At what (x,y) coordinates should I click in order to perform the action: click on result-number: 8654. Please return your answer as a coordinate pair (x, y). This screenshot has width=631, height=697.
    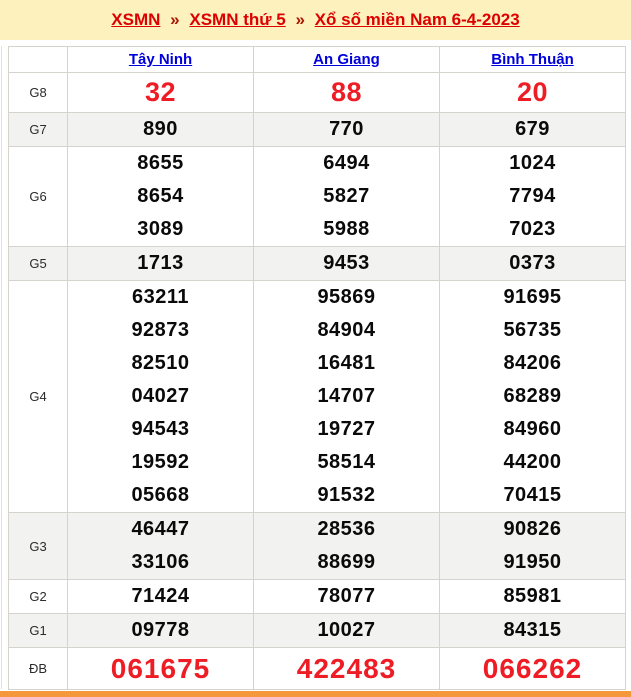
    Looking at the image, I should click on (160, 196).